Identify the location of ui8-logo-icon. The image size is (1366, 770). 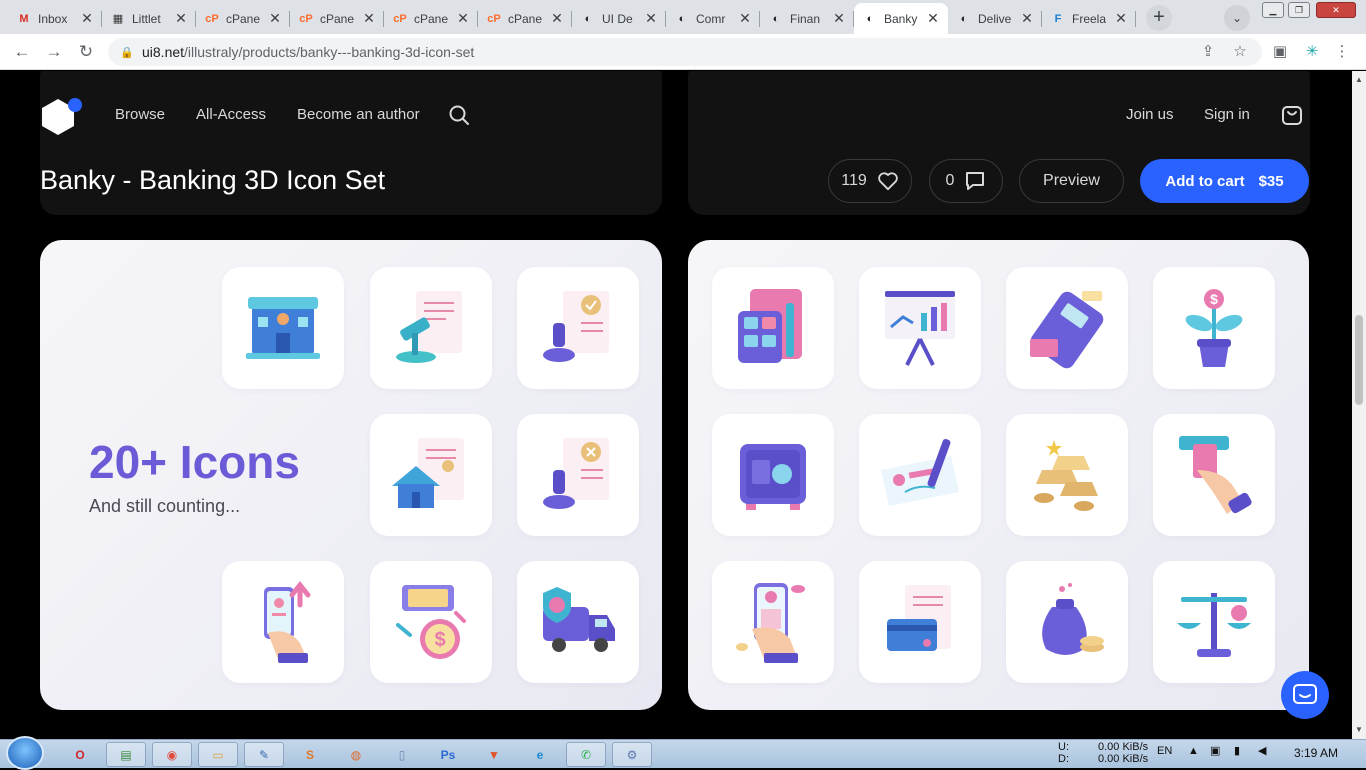
(62, 116).